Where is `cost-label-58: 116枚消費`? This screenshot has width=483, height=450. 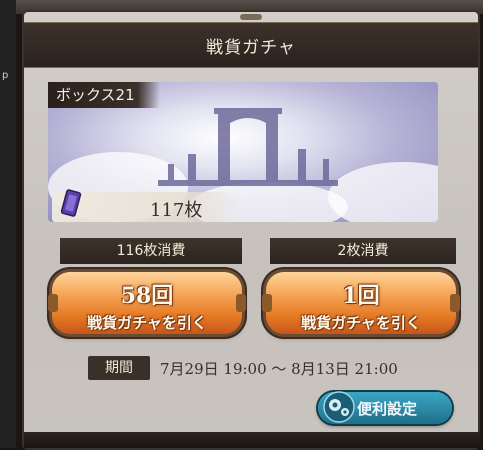 cost-label-58: 116枚消費 is located at coordinates (151, 251).